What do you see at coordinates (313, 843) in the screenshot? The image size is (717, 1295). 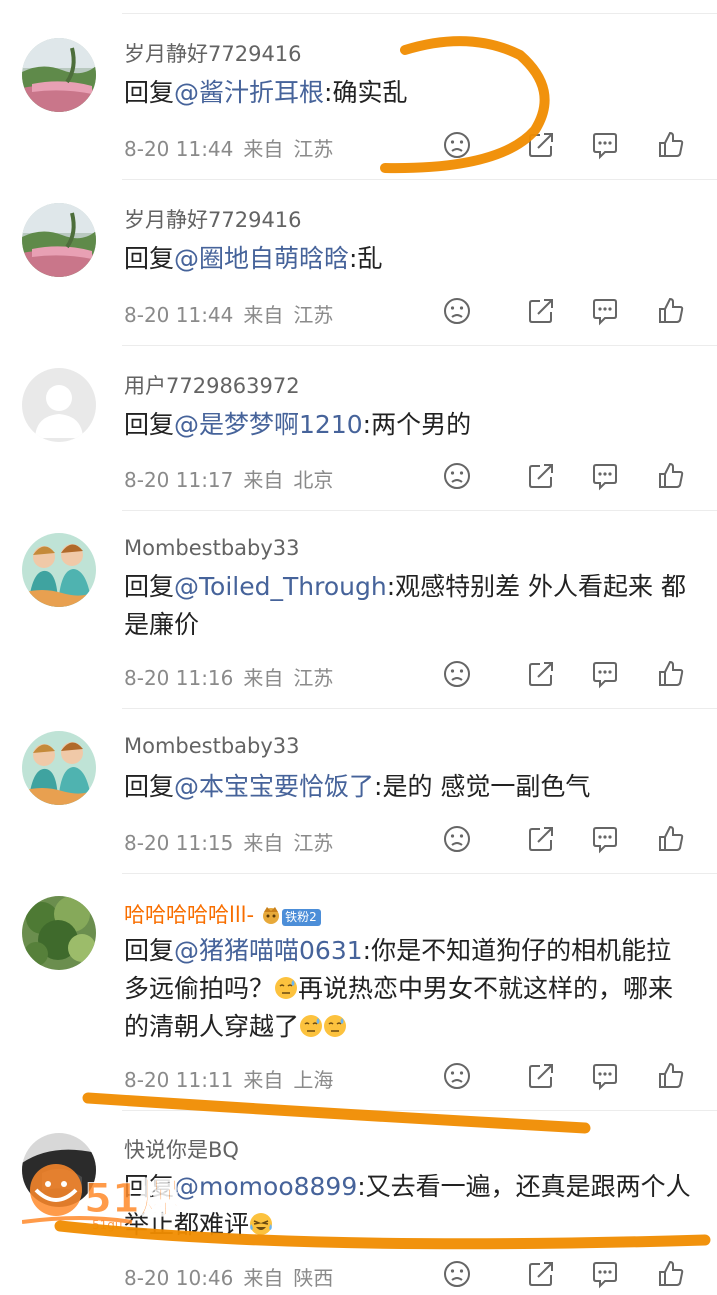 I see `location: 江苏` at bounding box center [313, 843].